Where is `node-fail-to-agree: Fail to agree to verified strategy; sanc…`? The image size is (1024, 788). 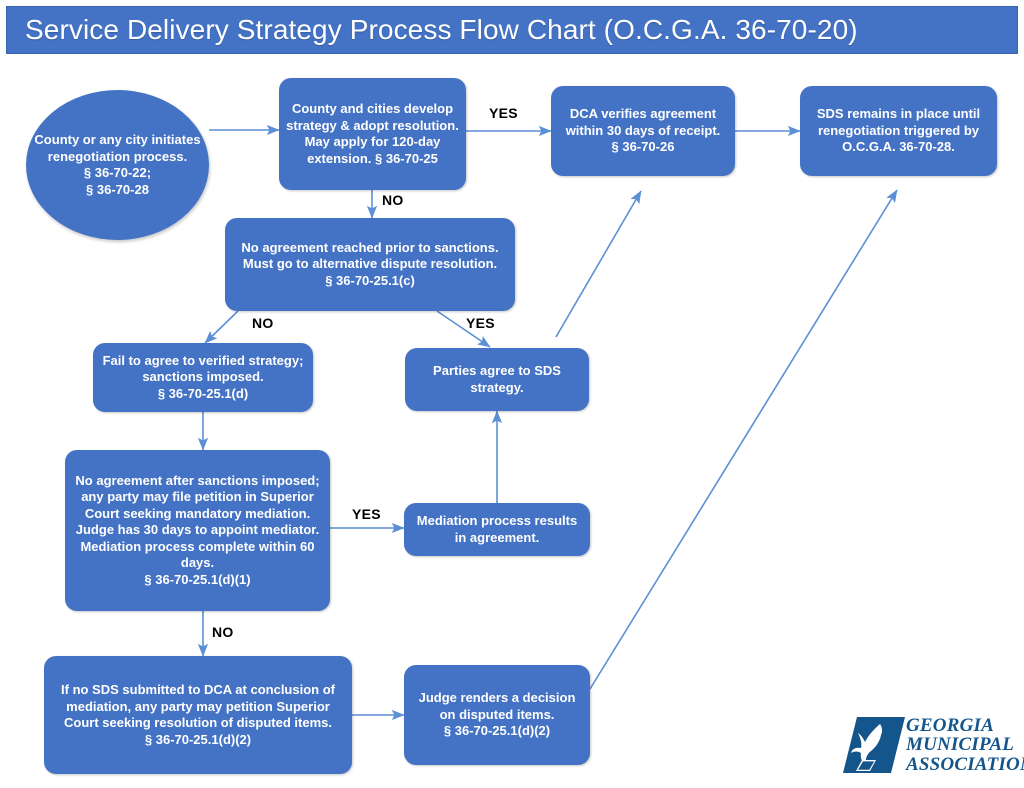 node-fail-to-agree: Fail to agree to verified strategy; sanc… is located at coordinates (203, 377).